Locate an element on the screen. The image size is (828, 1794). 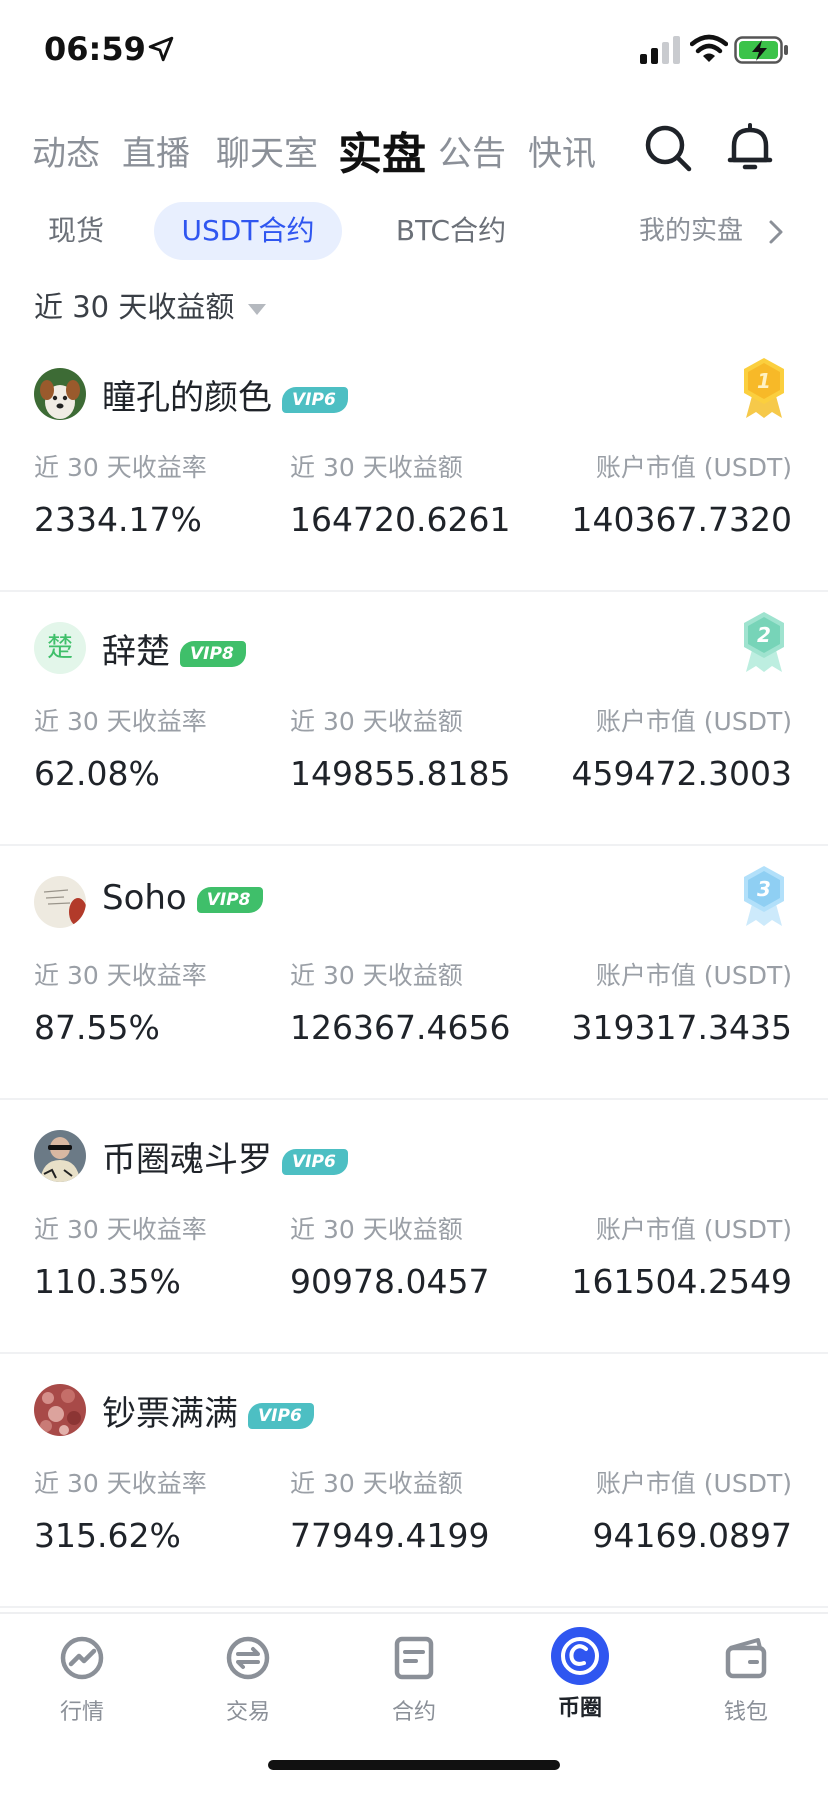
tab-wallet: 钱包 is located at coordinates (746, 1679).